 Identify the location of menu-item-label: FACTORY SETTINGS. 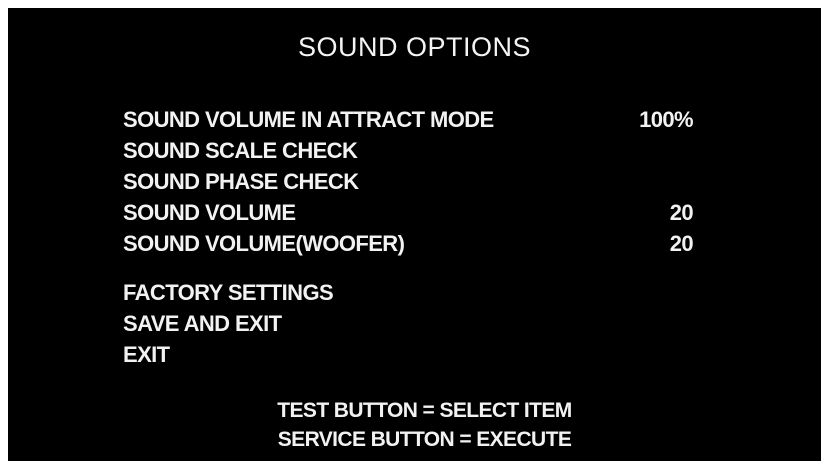
(228, 292).